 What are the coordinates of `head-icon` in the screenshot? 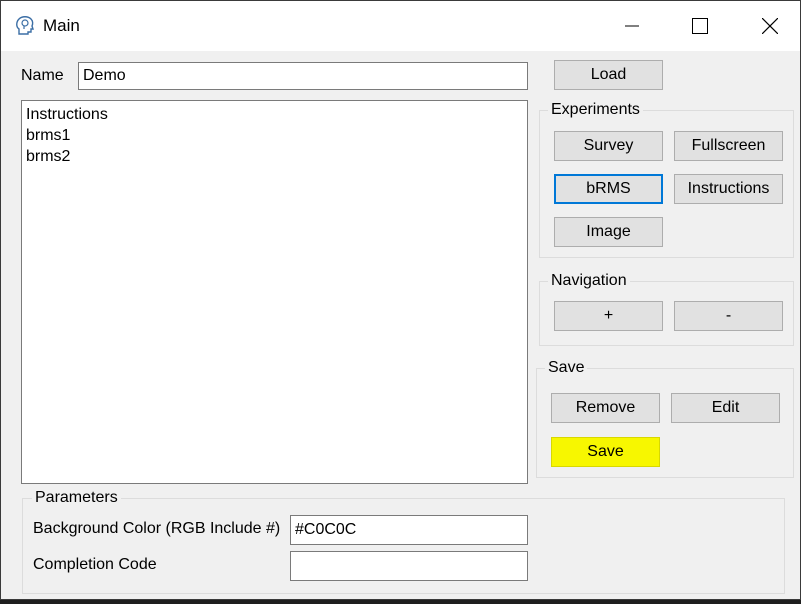 It's located at (25, 26).